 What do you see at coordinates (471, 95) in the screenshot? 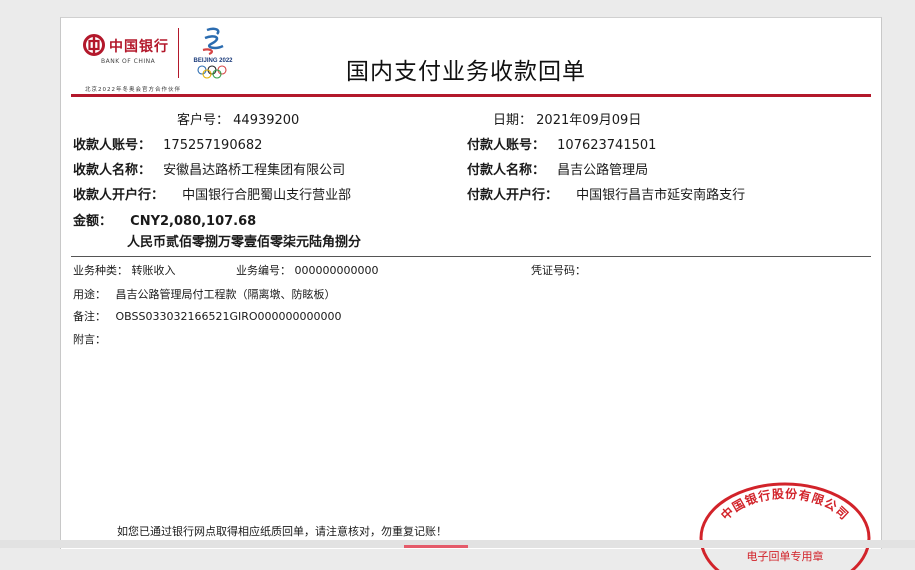
I see `header-rule` at bounding box center [471, 95].